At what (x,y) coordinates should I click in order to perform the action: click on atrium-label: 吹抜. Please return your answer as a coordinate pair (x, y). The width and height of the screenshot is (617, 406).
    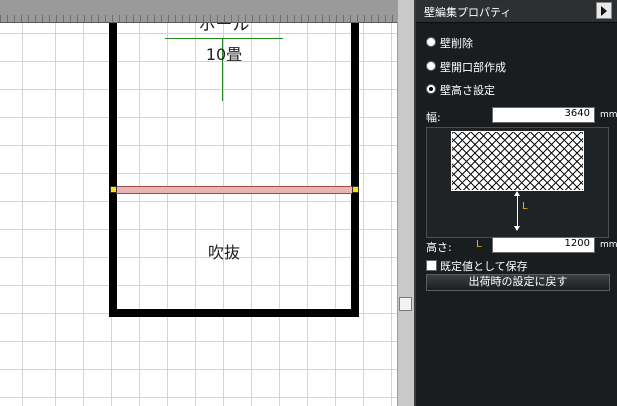
    Looking at the image, I should click on (223, 252).